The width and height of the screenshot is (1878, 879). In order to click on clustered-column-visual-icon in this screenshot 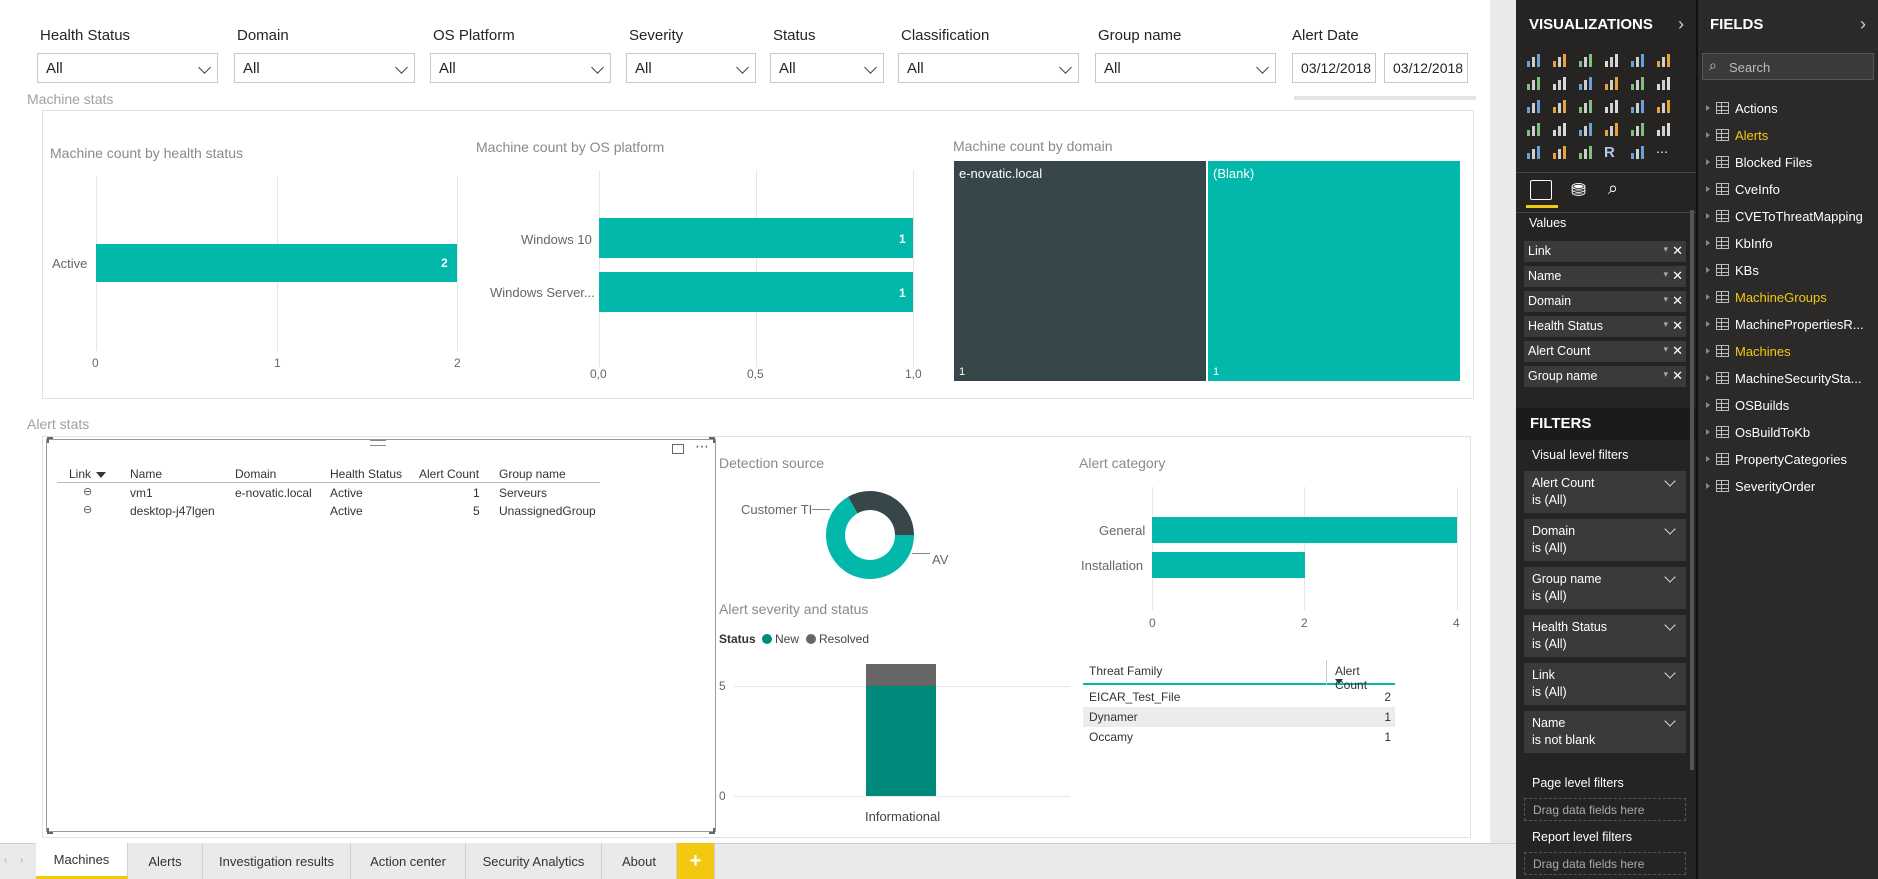, I will do `click(1612, 60)`.